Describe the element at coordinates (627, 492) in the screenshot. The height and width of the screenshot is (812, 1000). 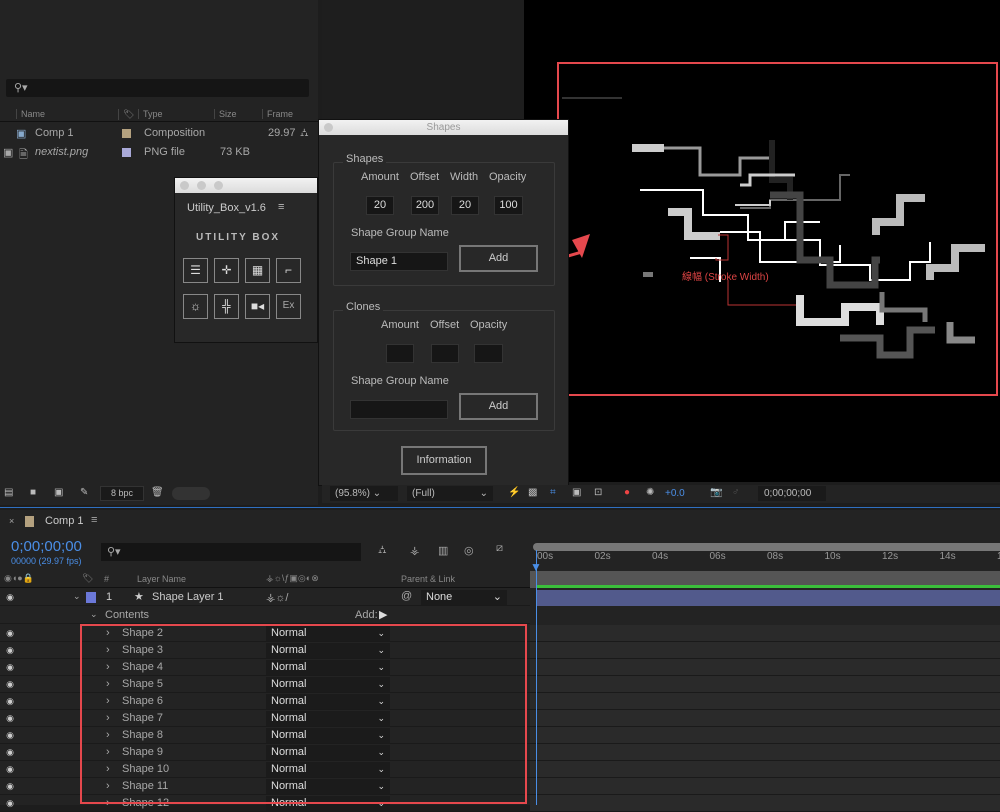
I see `channel-icon: ●` at that location.